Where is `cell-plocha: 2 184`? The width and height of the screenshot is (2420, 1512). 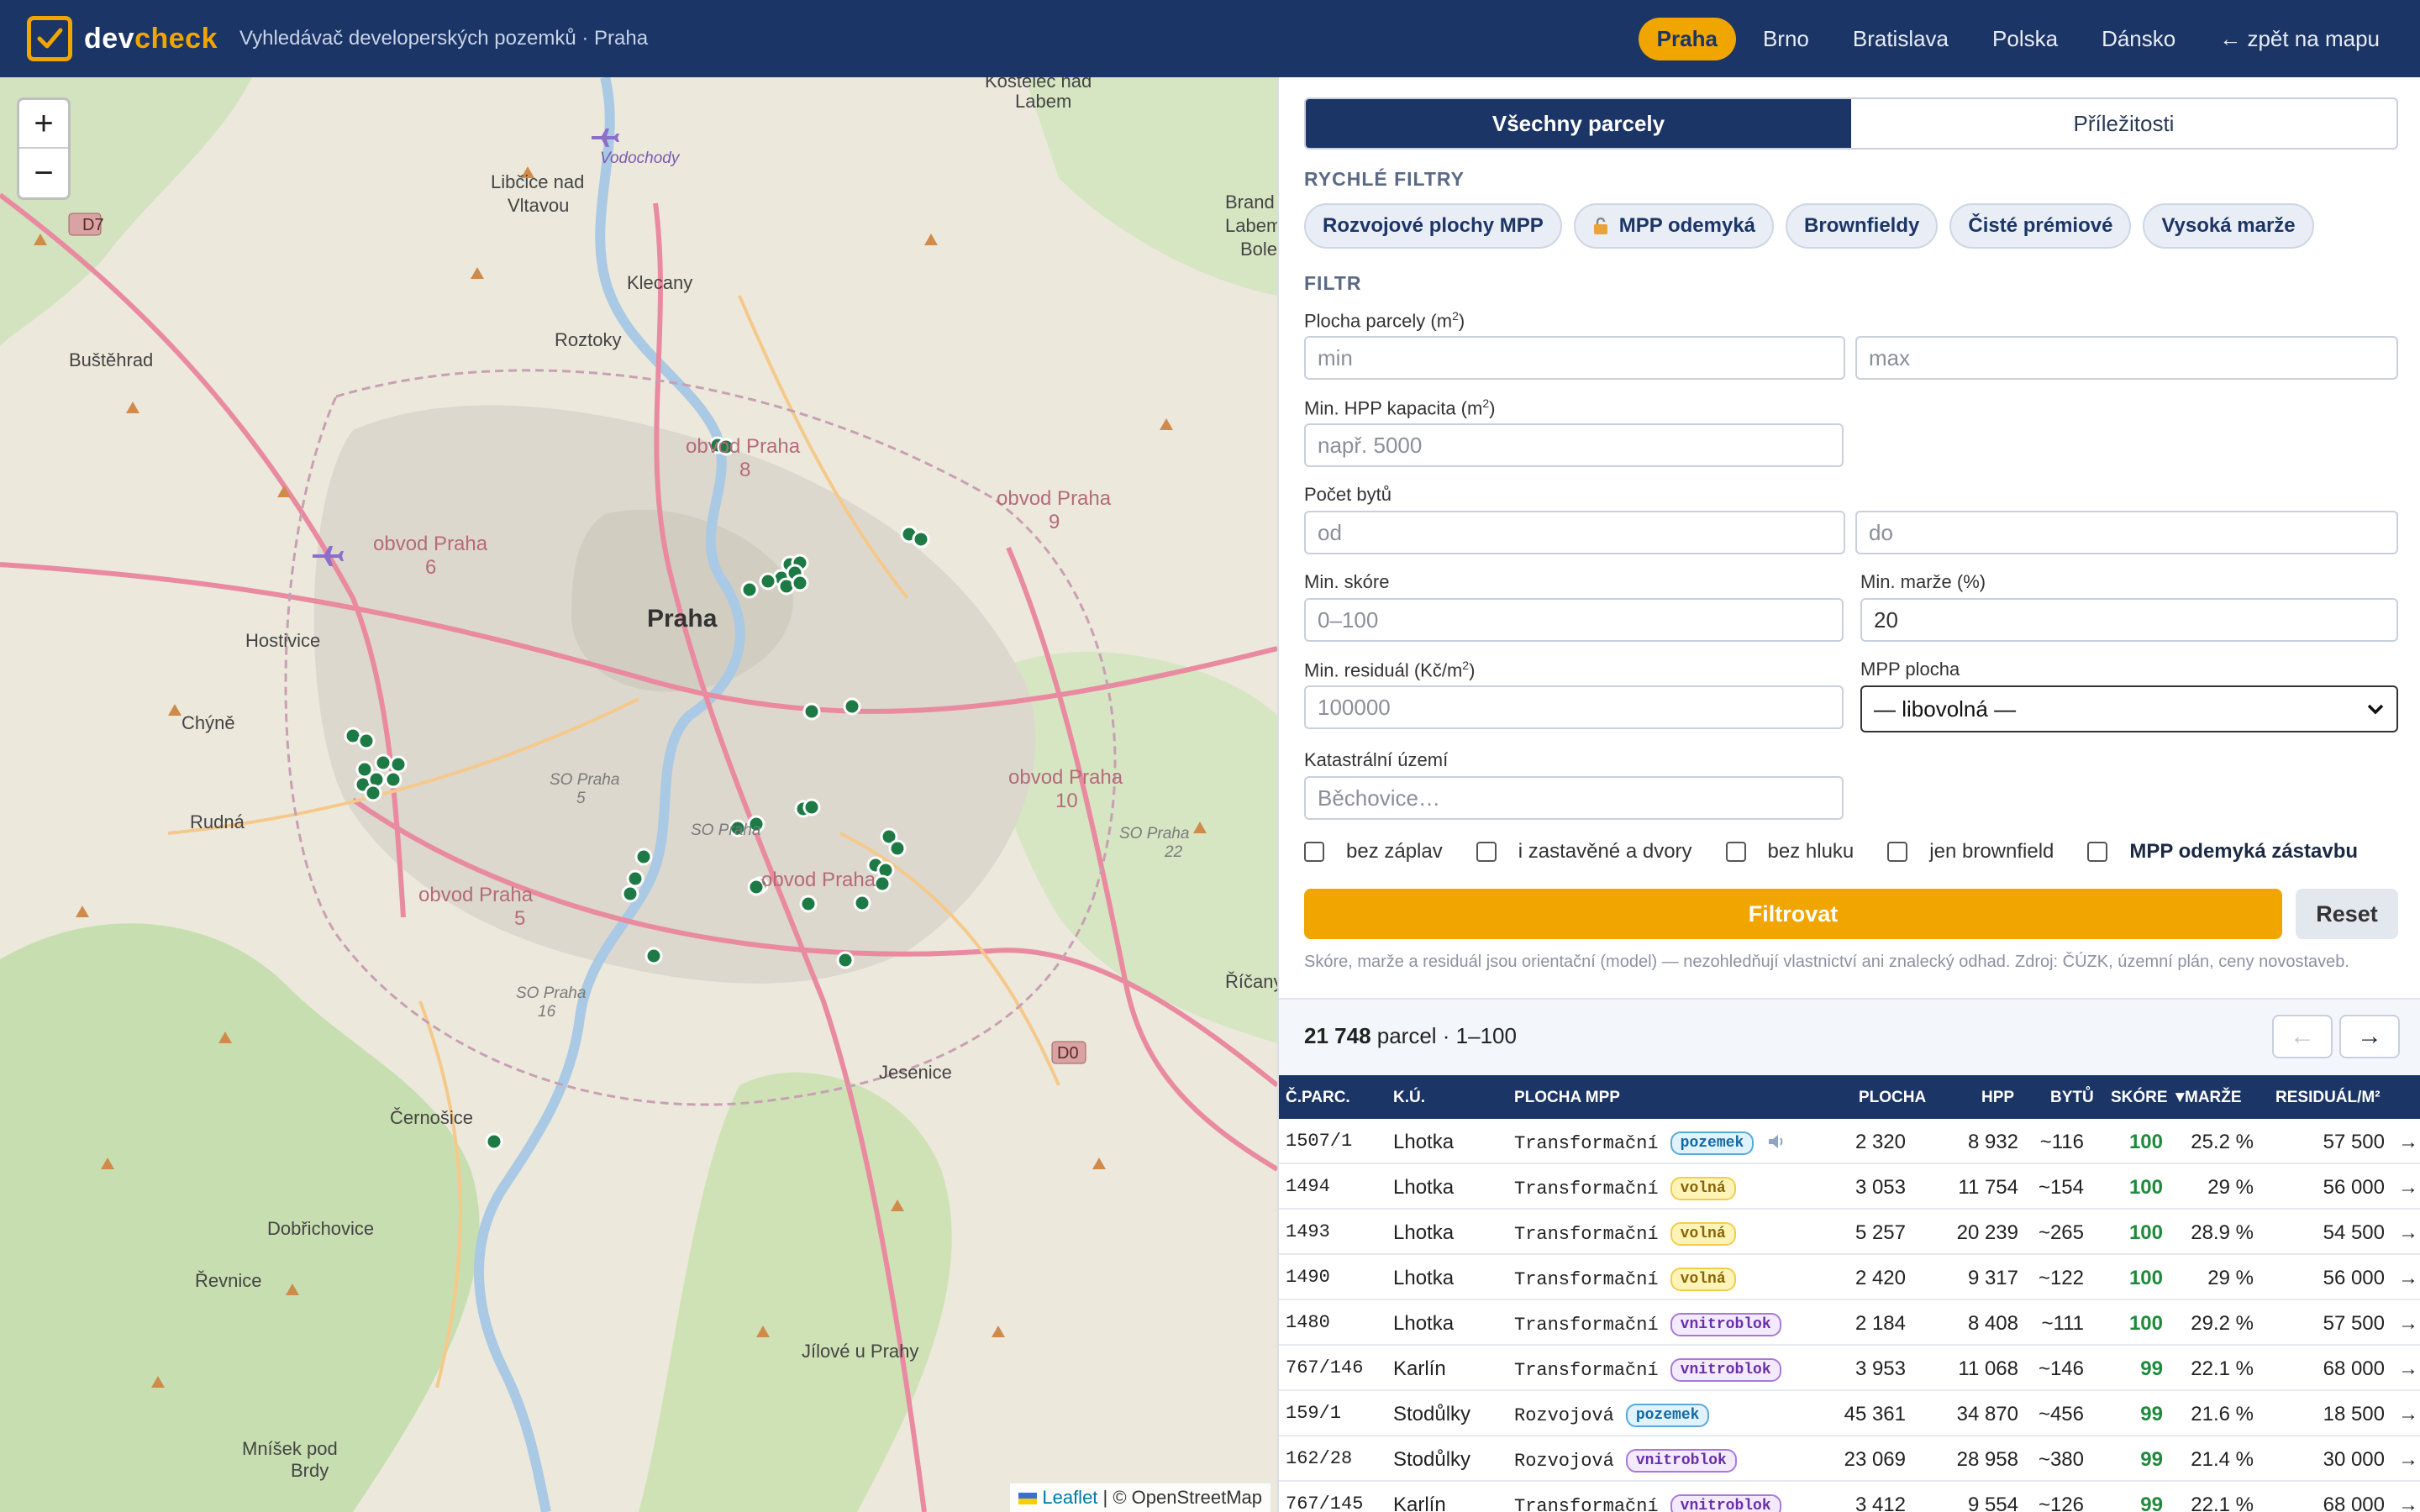
cell-plocha: 2 184 is located at coordinates (1880, 1323).